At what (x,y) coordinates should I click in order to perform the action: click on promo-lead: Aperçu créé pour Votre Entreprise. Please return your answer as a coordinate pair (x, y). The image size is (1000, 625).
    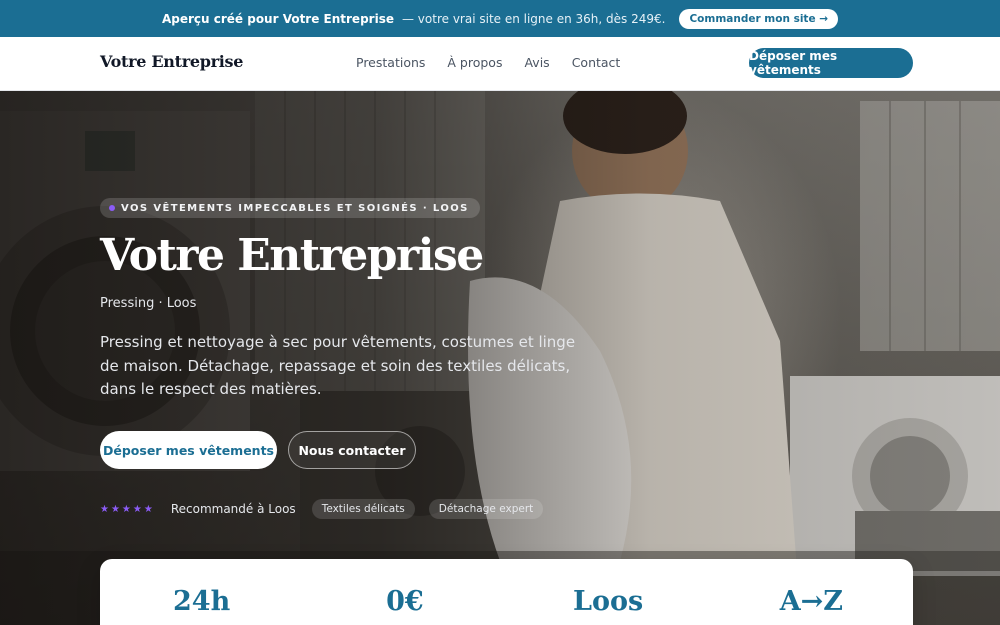
    Looking at the image, I should click on (277, 18).